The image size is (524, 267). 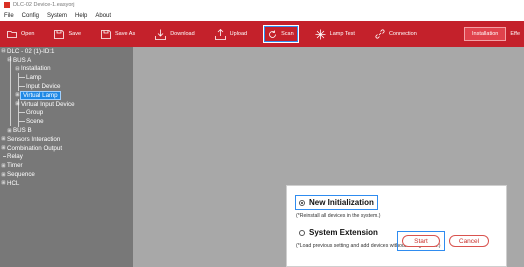 I want to click on system-extension-label: System Extension, so click(x=343, y=232).